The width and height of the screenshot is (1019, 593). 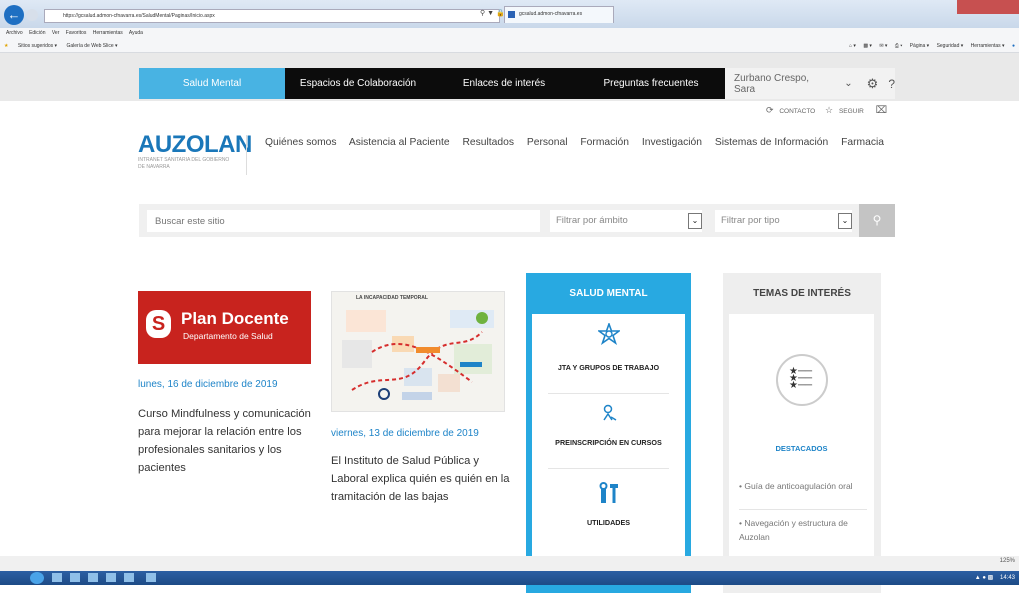 What do you see at coordinates (883, 46) in the screenshot?
I see `mail-icon: ✉ ▾` at bounding box center [883, 46].